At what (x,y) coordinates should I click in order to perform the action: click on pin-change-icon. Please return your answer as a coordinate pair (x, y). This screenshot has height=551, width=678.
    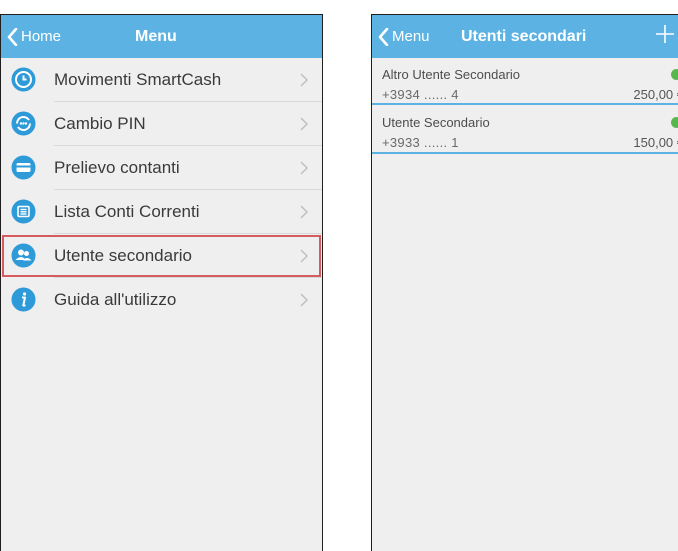
    Looking at the image, I should click on (23, 123).